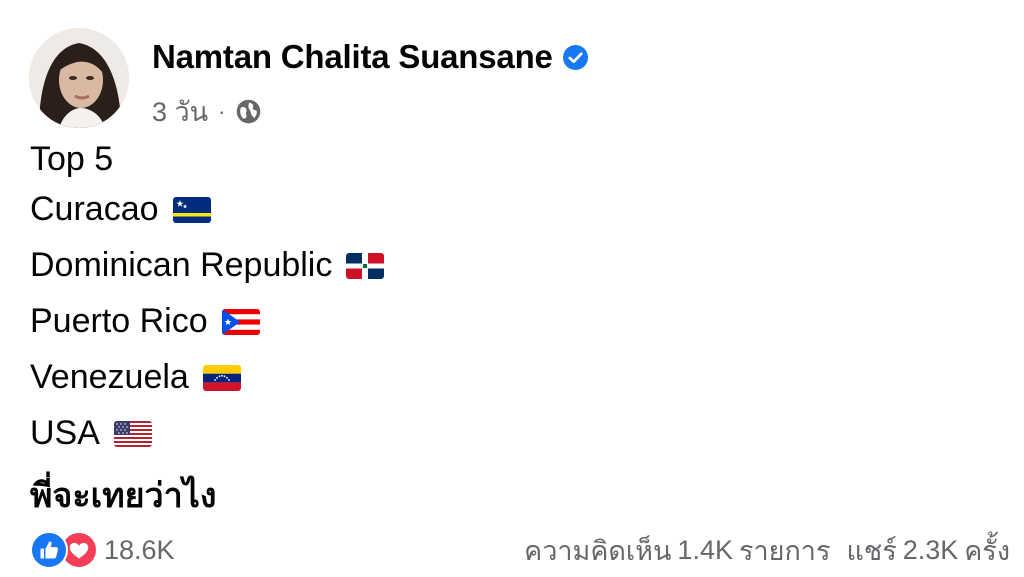 Image resolution: width=1024 pixels, height=577 pixels. I want to click on shares-unit: ครั้ง, so click(987, 550).